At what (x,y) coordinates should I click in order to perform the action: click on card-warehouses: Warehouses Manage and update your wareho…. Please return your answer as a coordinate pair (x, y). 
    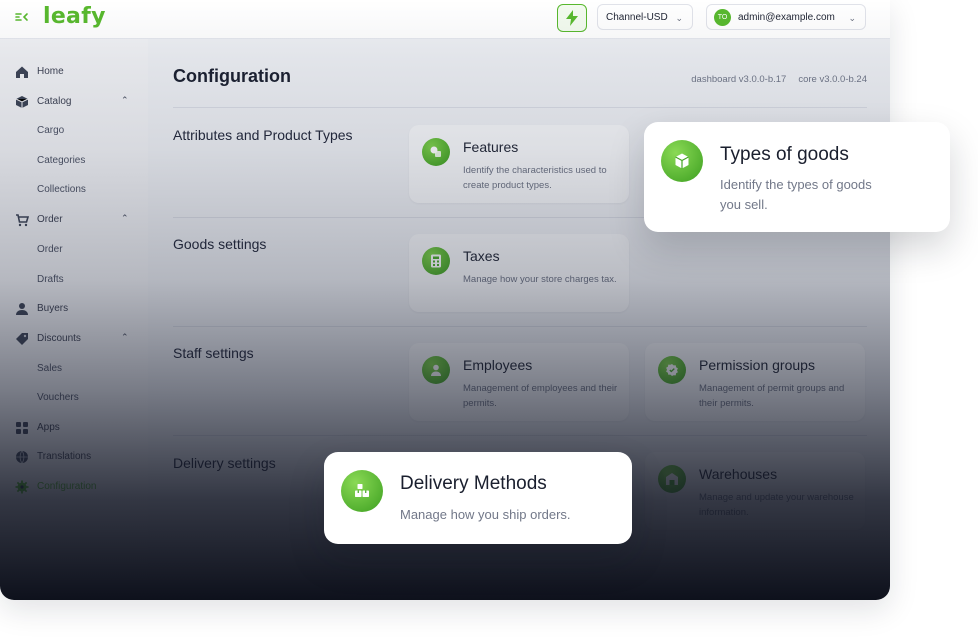
    Looking at the image, I should click on (755, 491).